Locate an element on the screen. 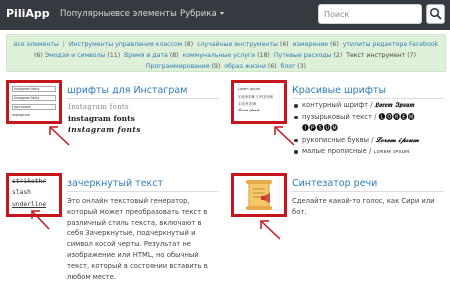 The height and width of the screenshot is (293, 450). category-emoji: Эмодзи и символы is located at coordinates (75, 55).